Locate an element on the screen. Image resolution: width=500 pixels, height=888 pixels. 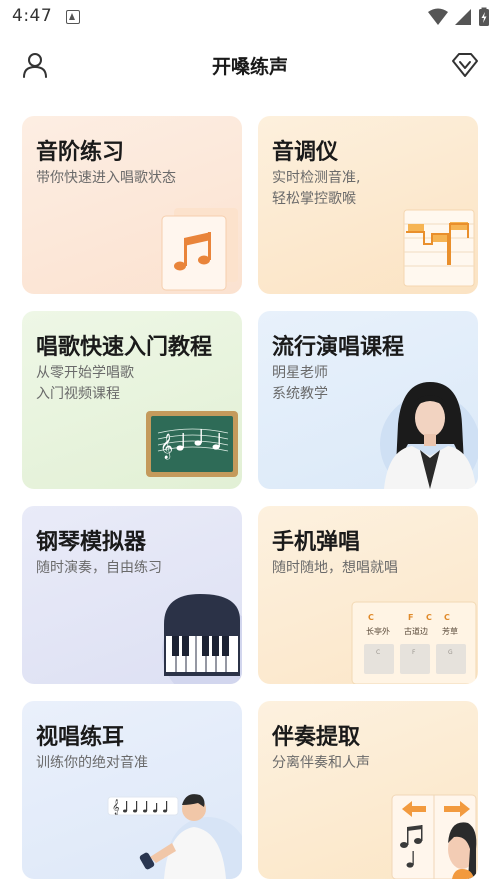
app-header: 开嗓练声 is located at coordinates (250, 65).